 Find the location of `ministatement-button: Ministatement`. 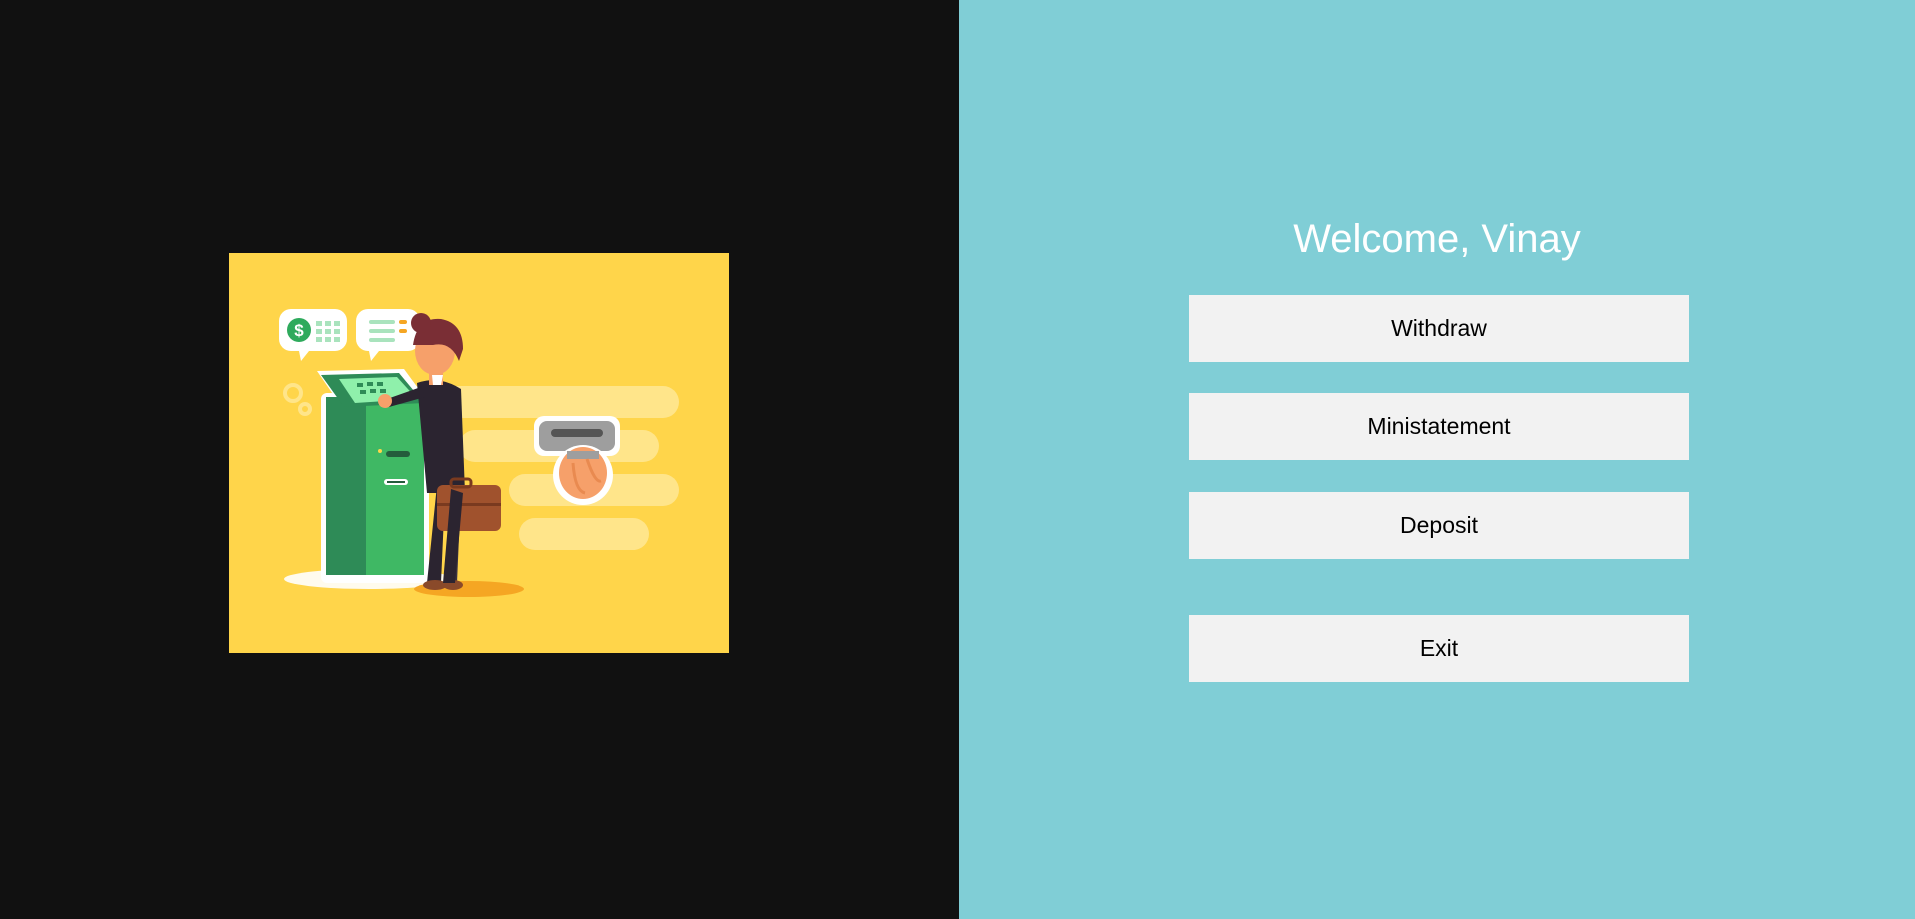

ministatement-button: Ministatement is located at coordinates (1439, 426).